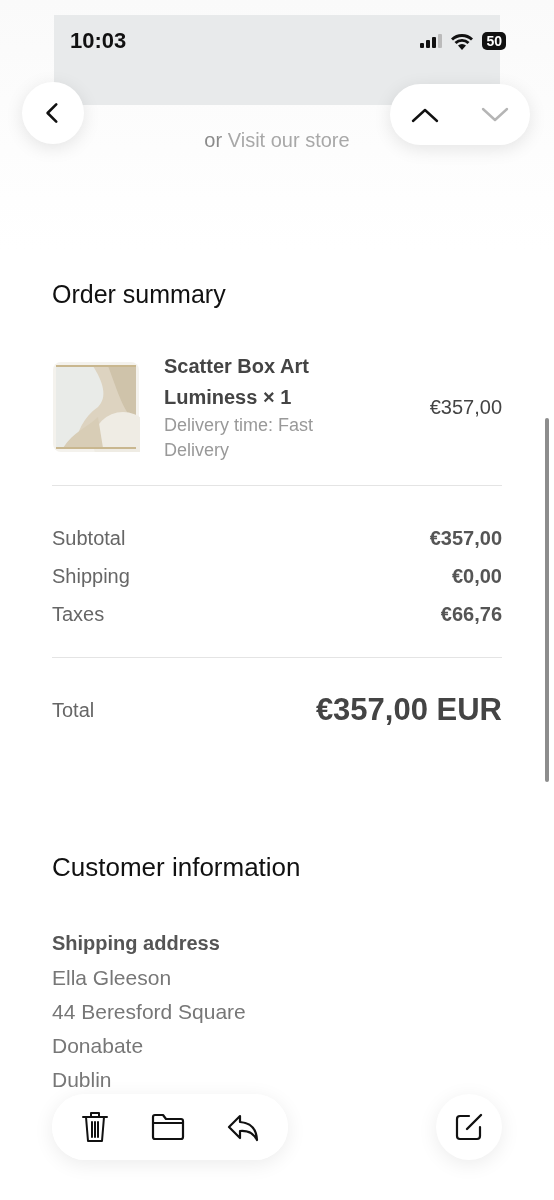  What do you see at coordinates (476, 576) in the screenshot?
I see `summary-value: €0,00` at bounding box center [476, 576].